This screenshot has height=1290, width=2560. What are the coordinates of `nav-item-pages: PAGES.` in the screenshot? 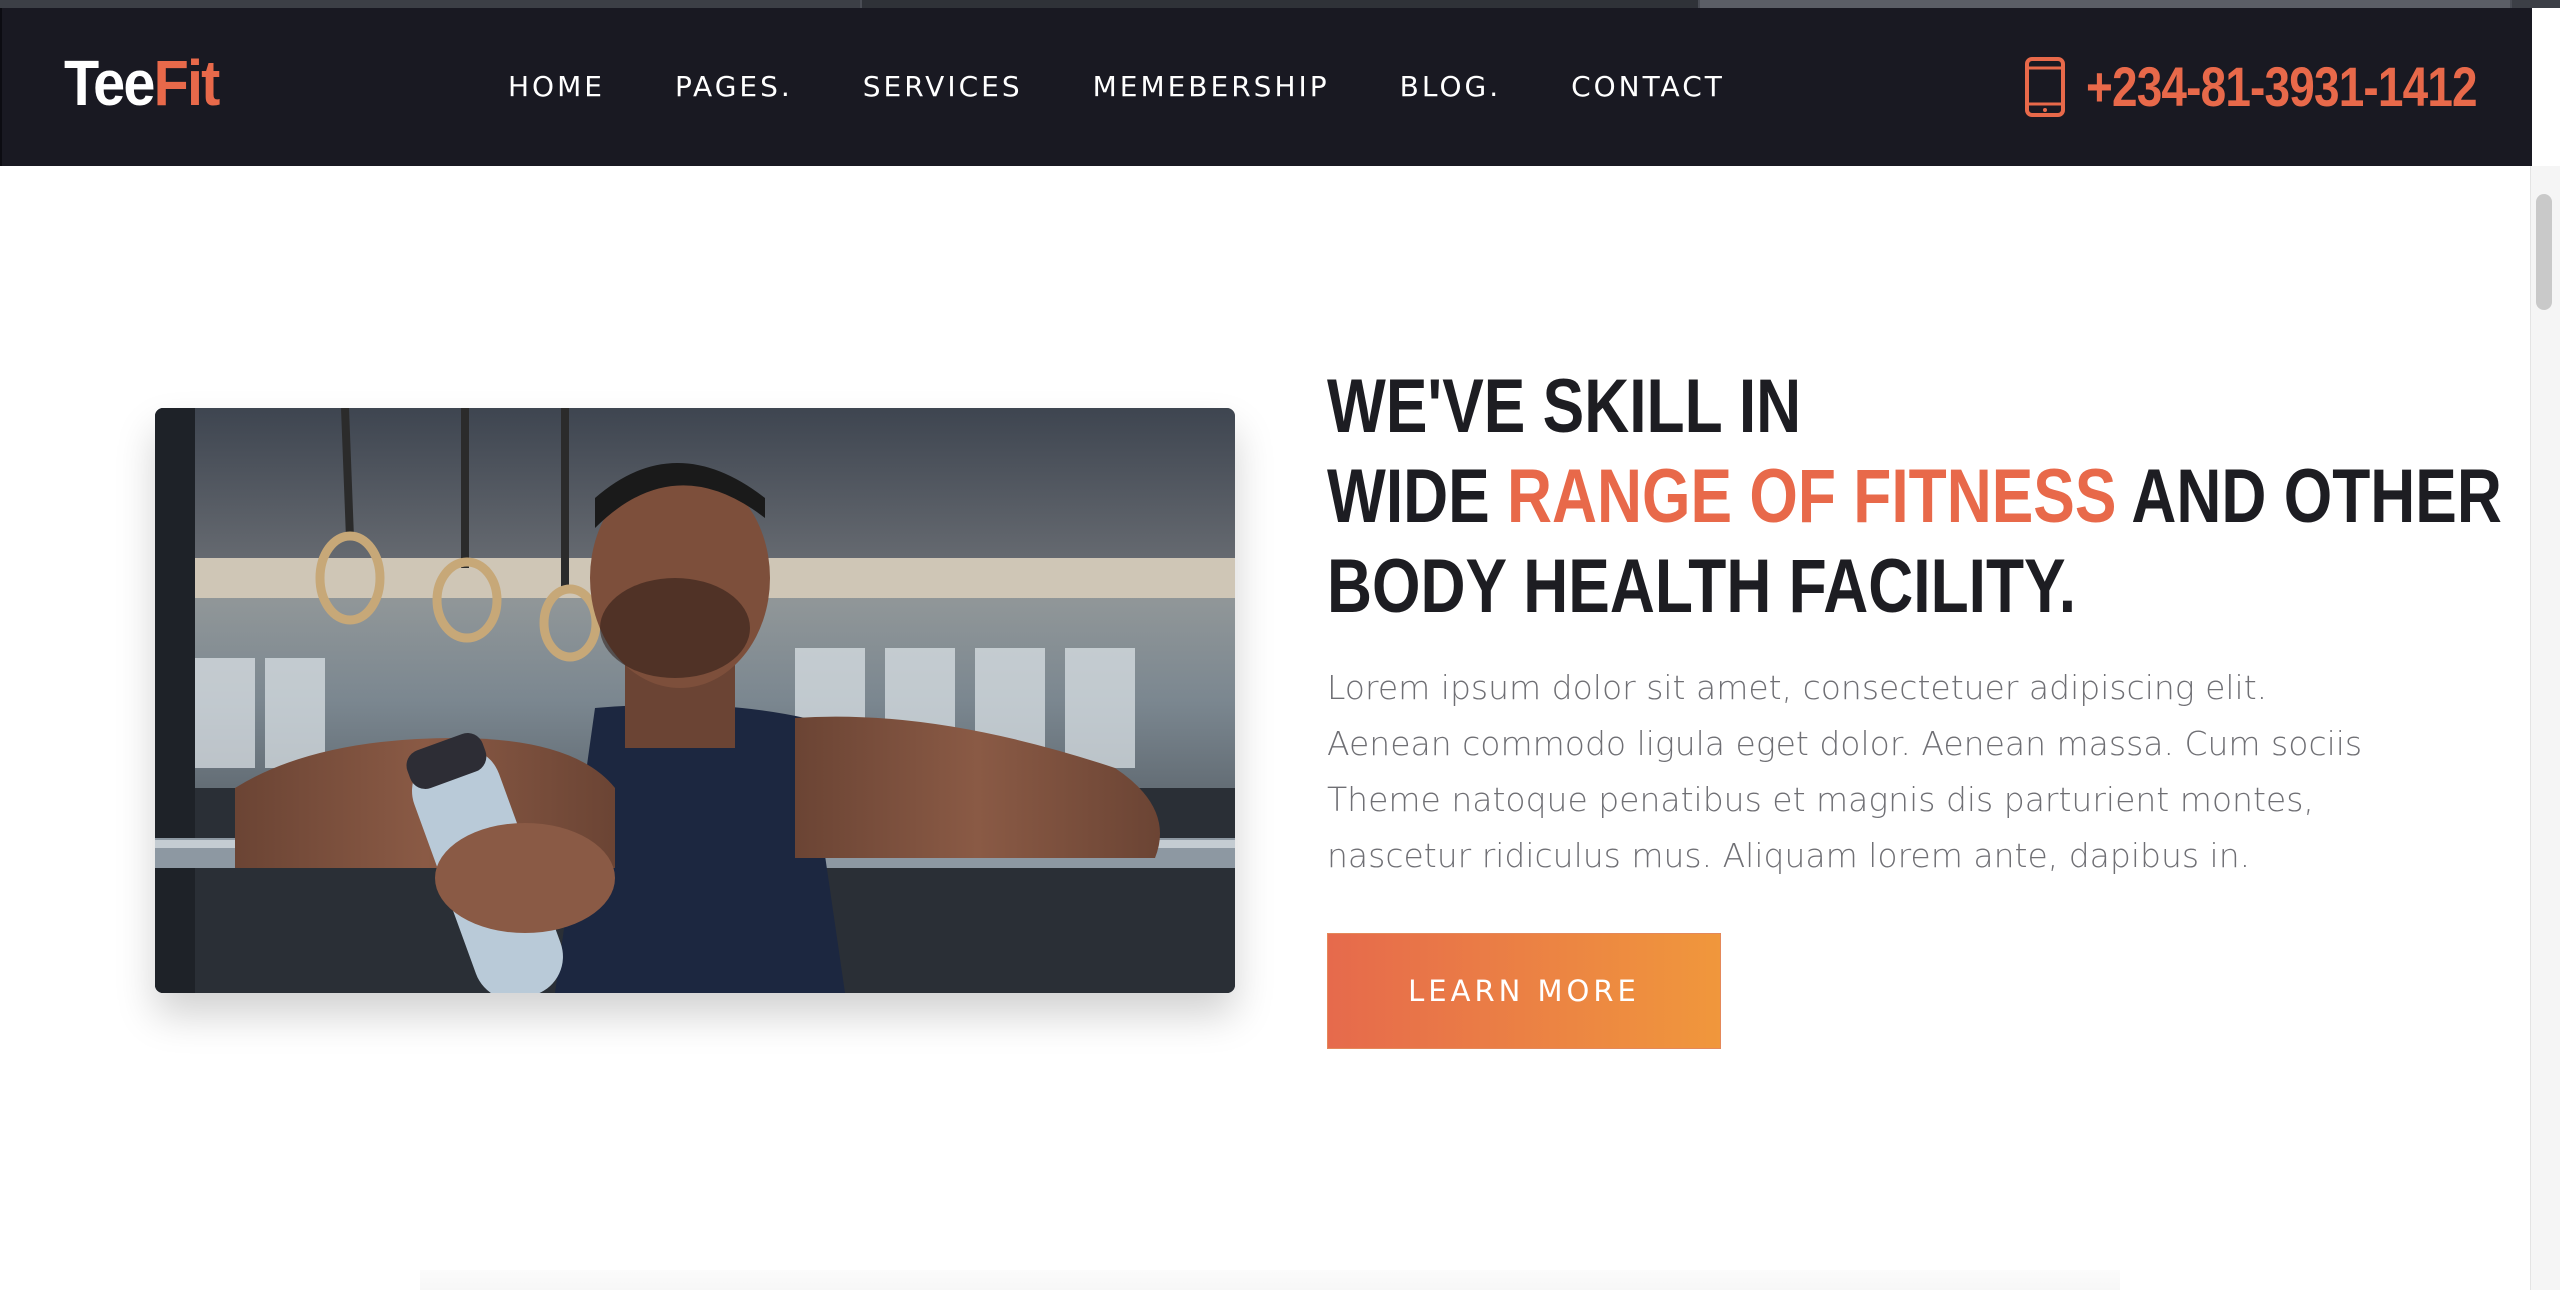 It's located at (734, 86).